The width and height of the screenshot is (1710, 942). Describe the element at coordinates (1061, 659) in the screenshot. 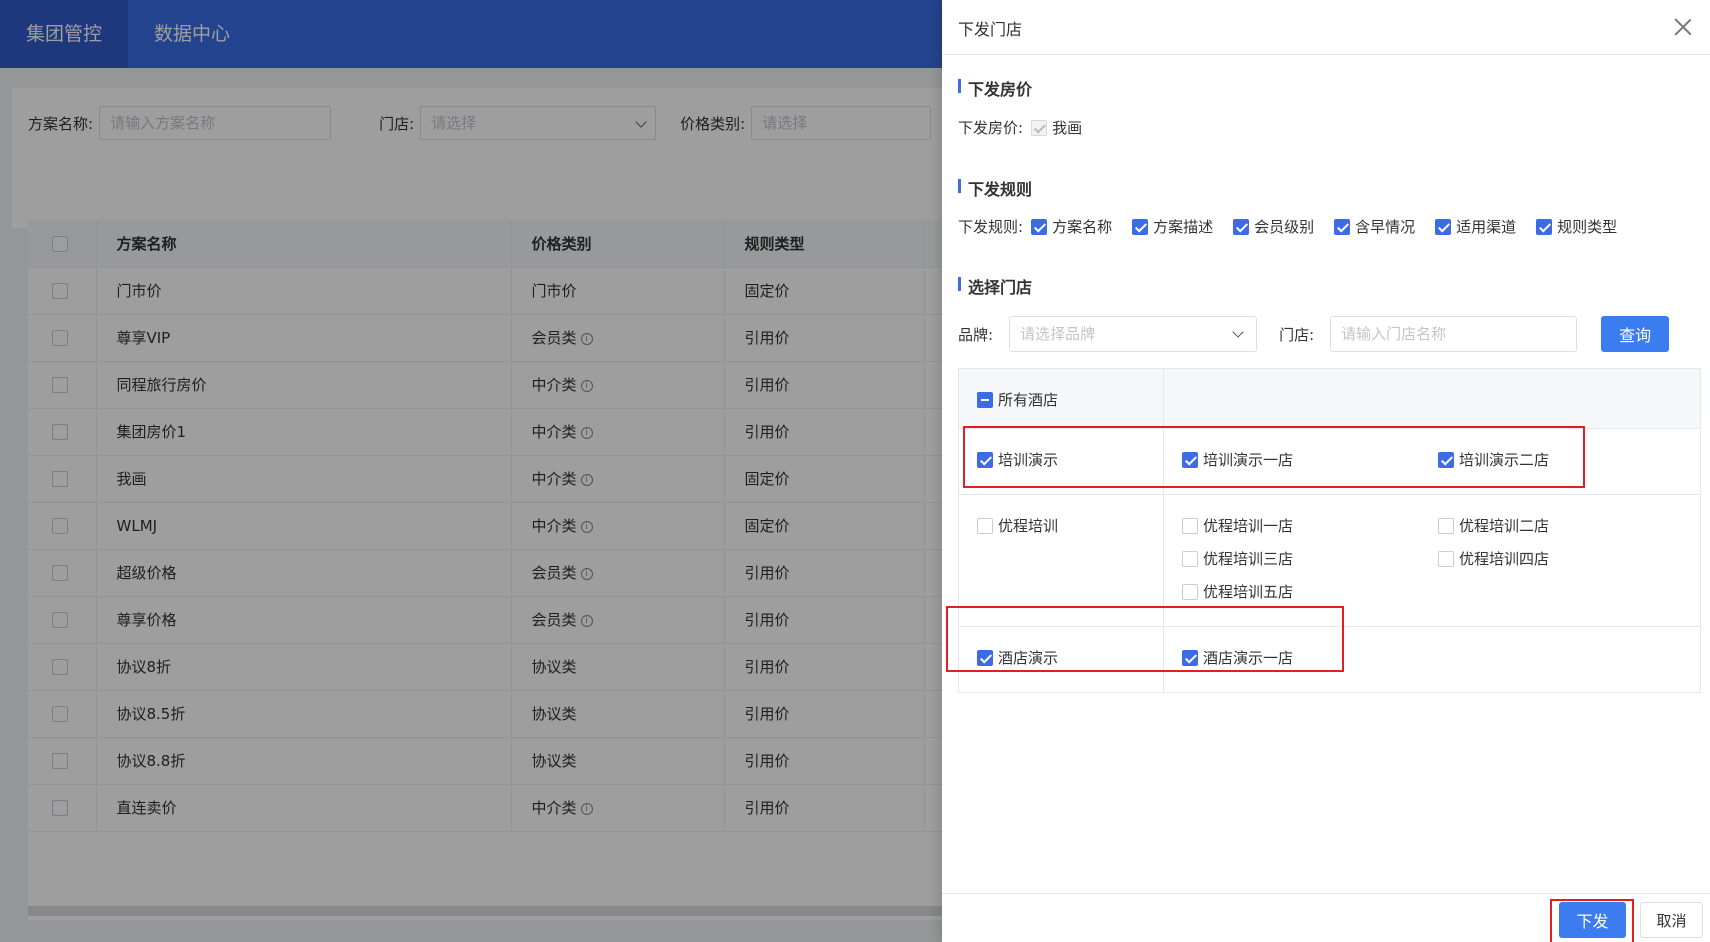

I see `brand-cell: 酒店演示` at that location.